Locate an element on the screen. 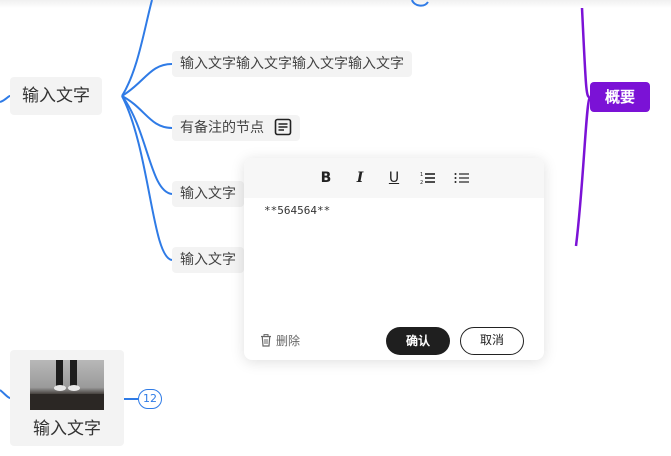  svg-text: 2 is located at coordinates (421, 182).